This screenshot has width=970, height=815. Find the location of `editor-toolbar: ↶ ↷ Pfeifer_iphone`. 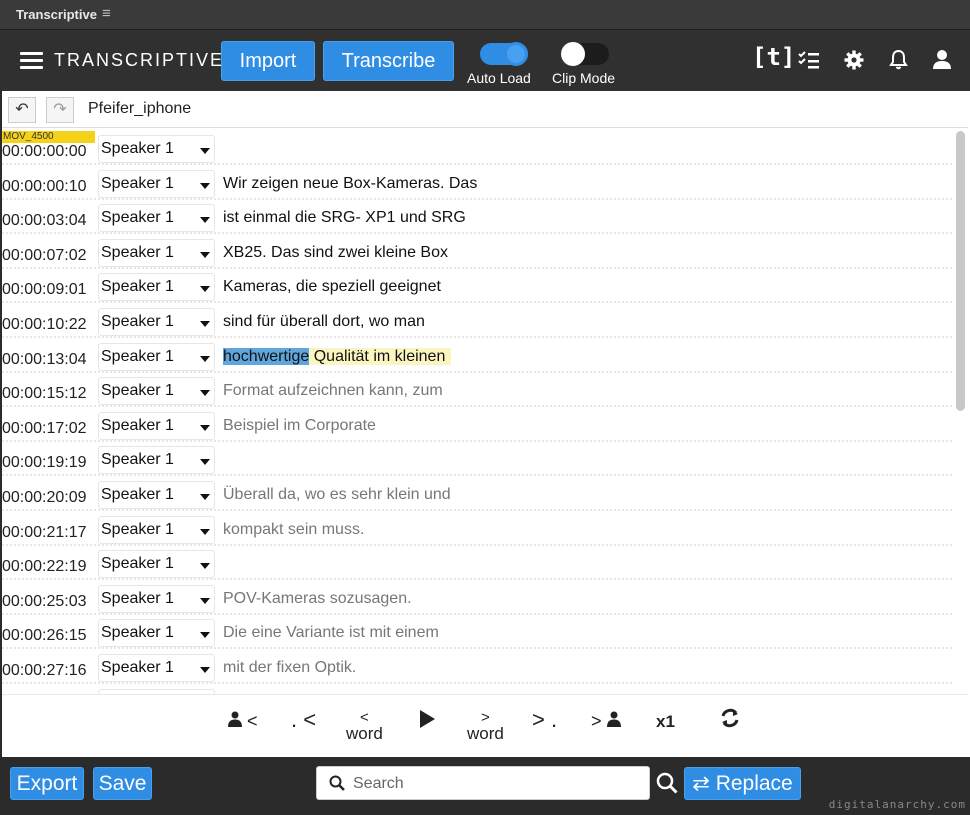

editor-toolbar: ↶ ↷ Pfeifer_iphone is located at coordinates (485, 109).